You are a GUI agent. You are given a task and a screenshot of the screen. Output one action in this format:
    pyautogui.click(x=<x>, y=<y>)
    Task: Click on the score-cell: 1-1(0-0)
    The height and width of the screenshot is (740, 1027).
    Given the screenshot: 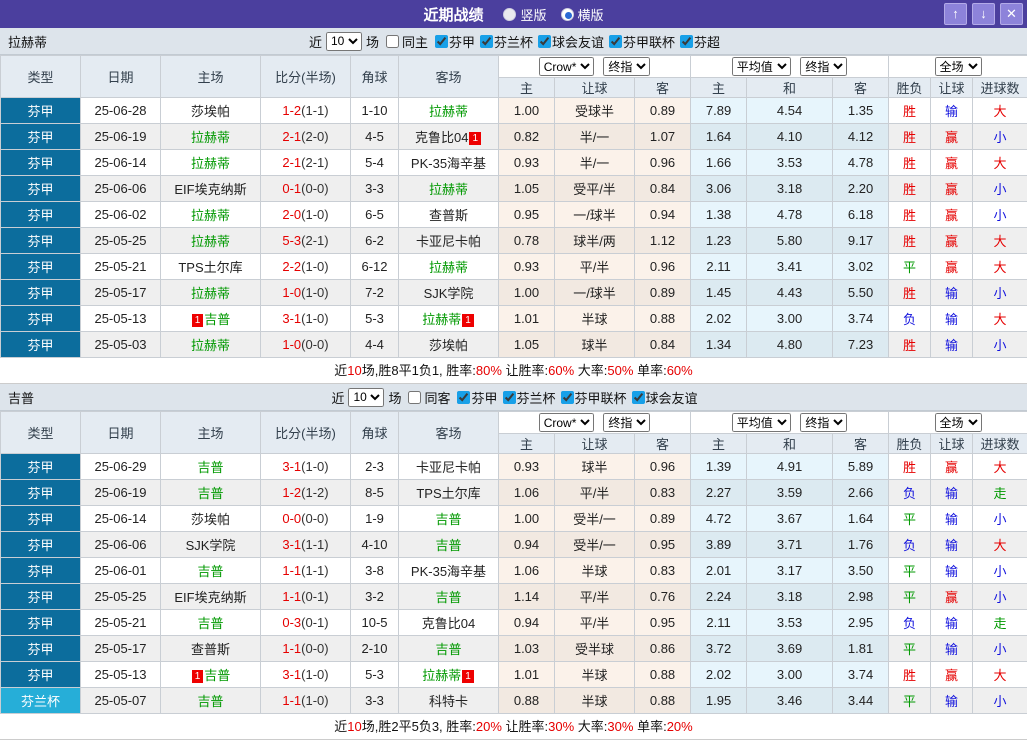 What is the action you would take?
    pyautogui.click(x=306, y=649)
    